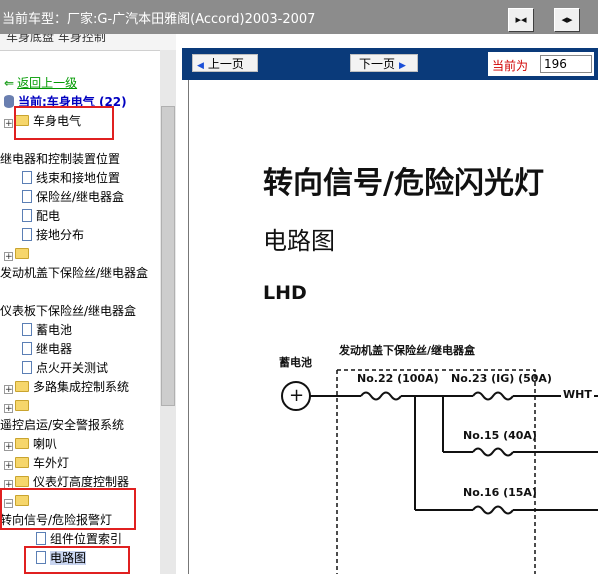  What do you see at coordinates (47, 349) in the screenshot?
I see `tree-item: 继电器` at bounding box center [47, 349].